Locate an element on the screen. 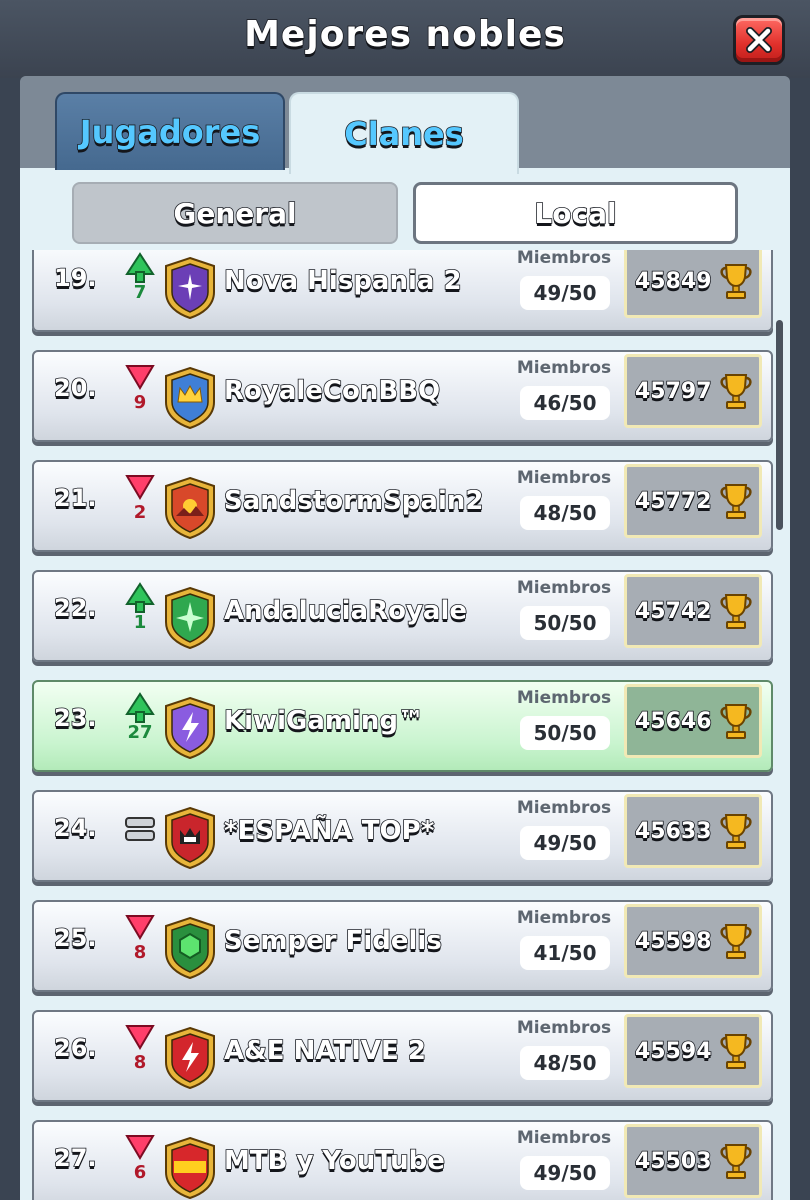 This screenshot has height=1200, width=810. close-icon is located at coordinates (759, 40).